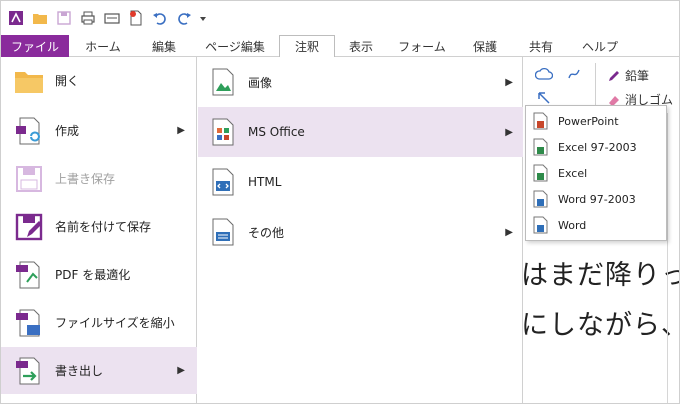 The height and width of the screenshot is (404, 680). What do you see at coordinates (88, 18) in the screenshot?
I see `print-icon` at bounding box center [88, 18].